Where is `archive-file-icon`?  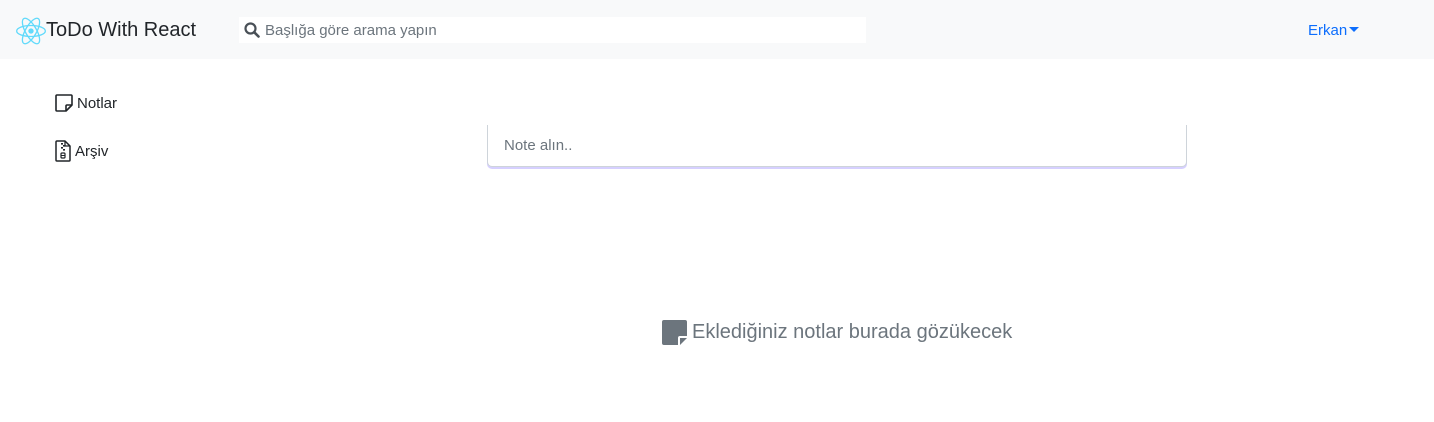 archive-file-icon is located at coordinates (63, 151).